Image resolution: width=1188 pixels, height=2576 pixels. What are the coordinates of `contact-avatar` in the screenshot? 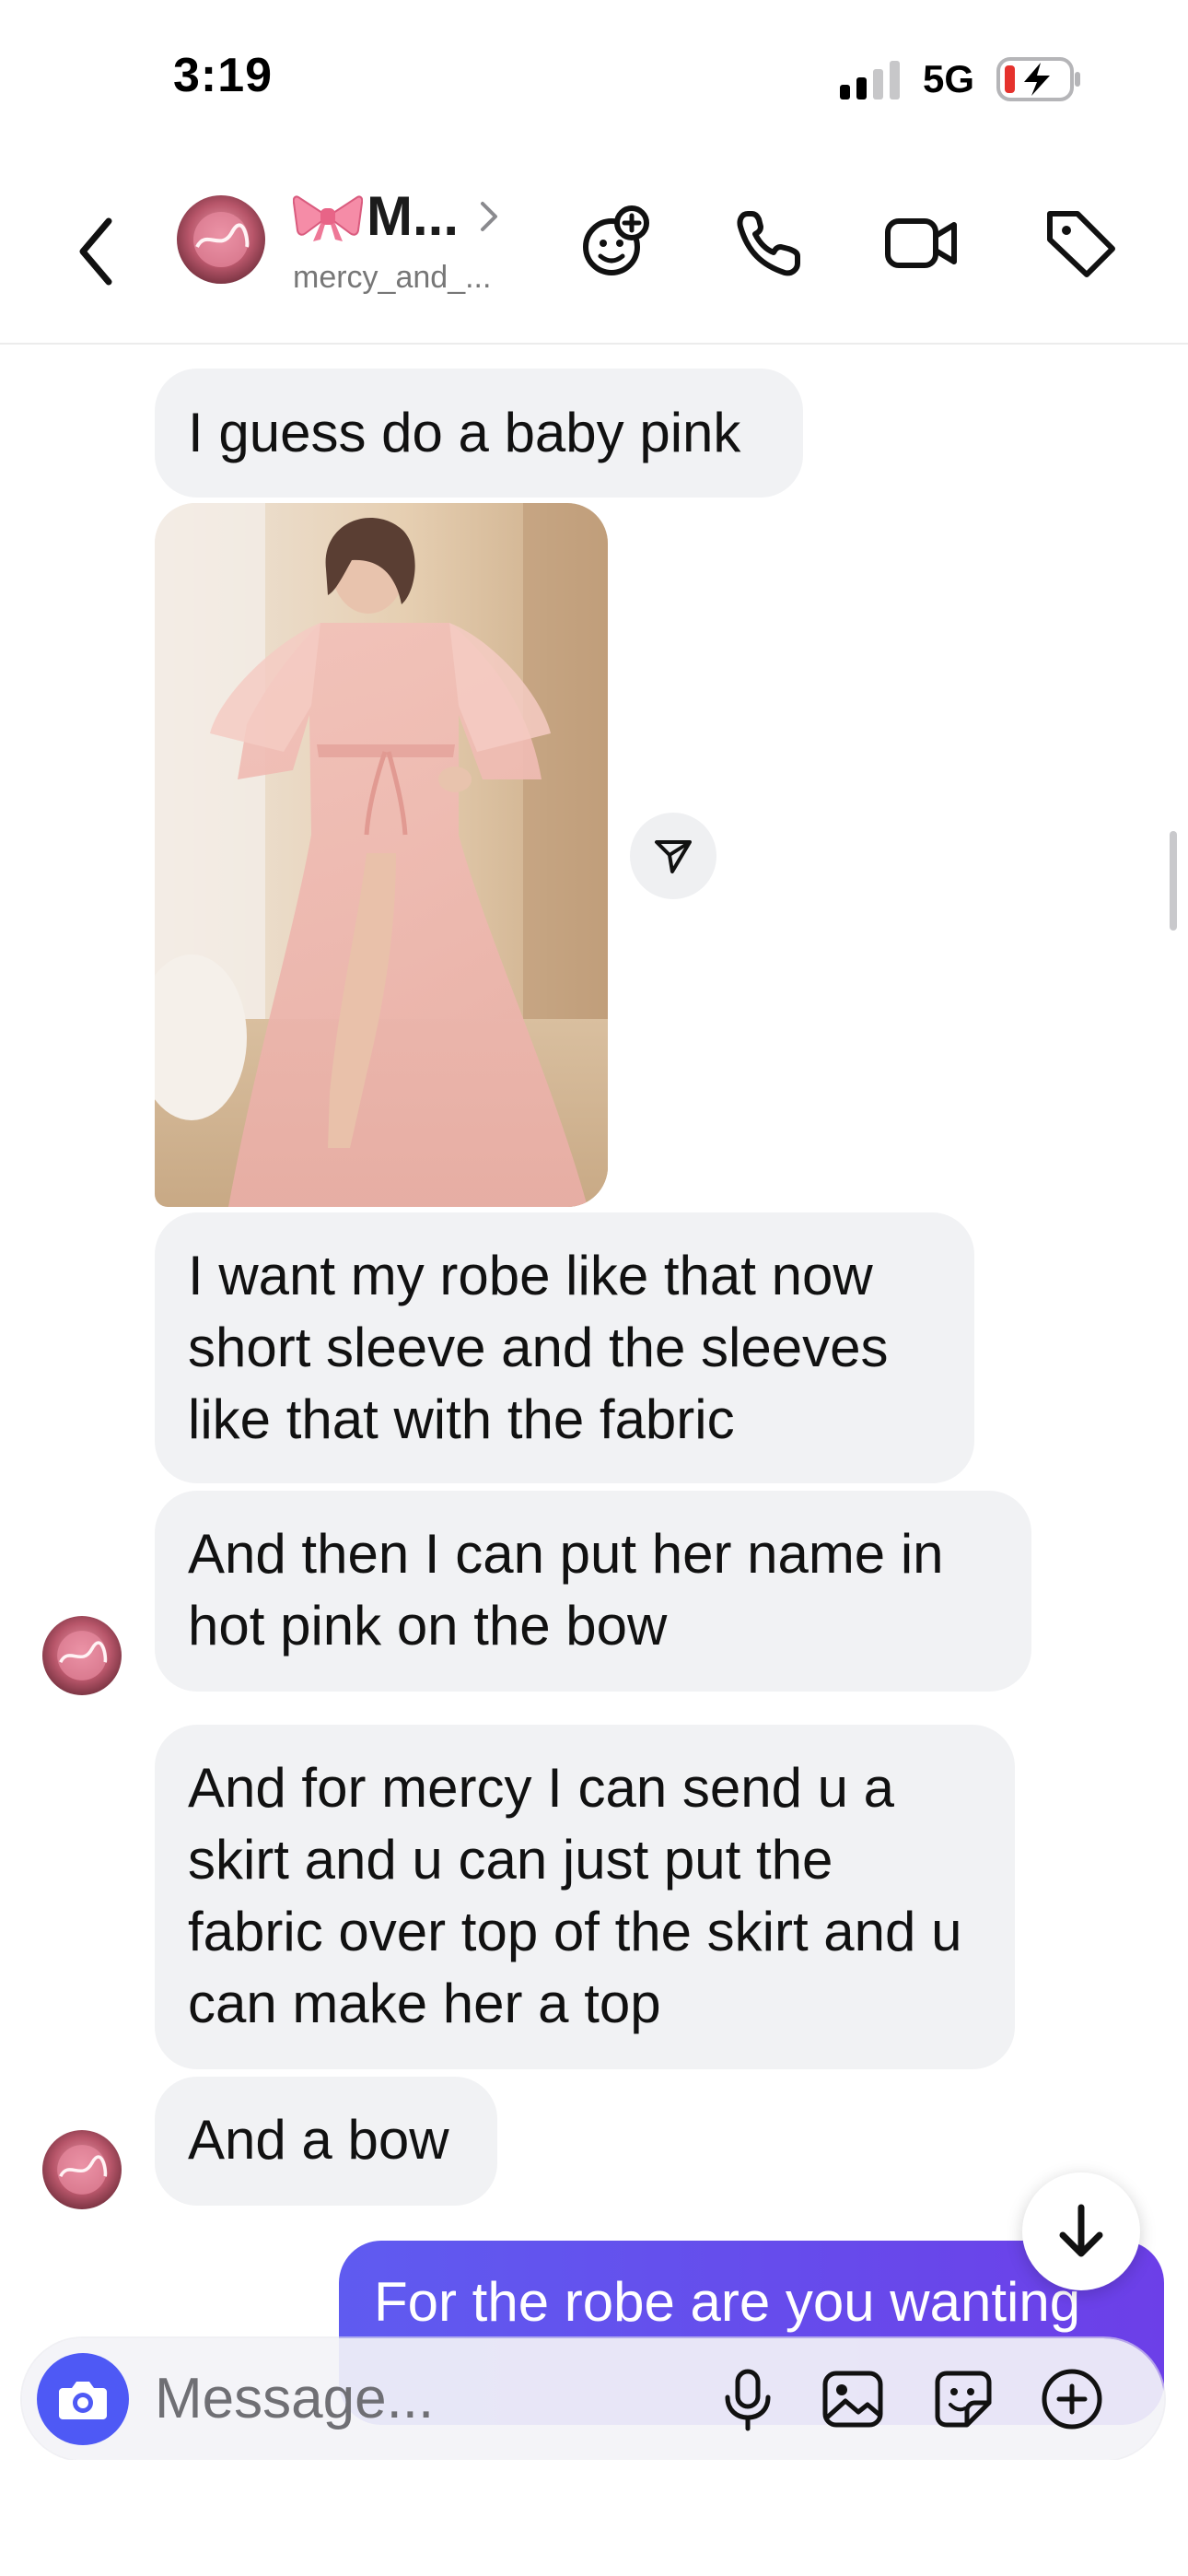 It's located at (221, 239).